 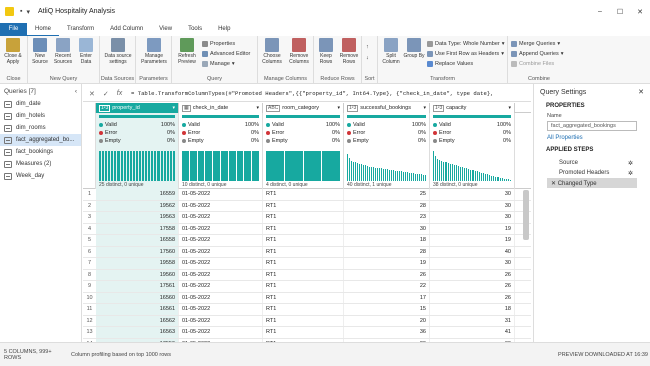 What do you see at coordinates (537, 53) in the screenshot?
I see `append-queries-button: Append Queries ▾` at bounding box center [537, 53].